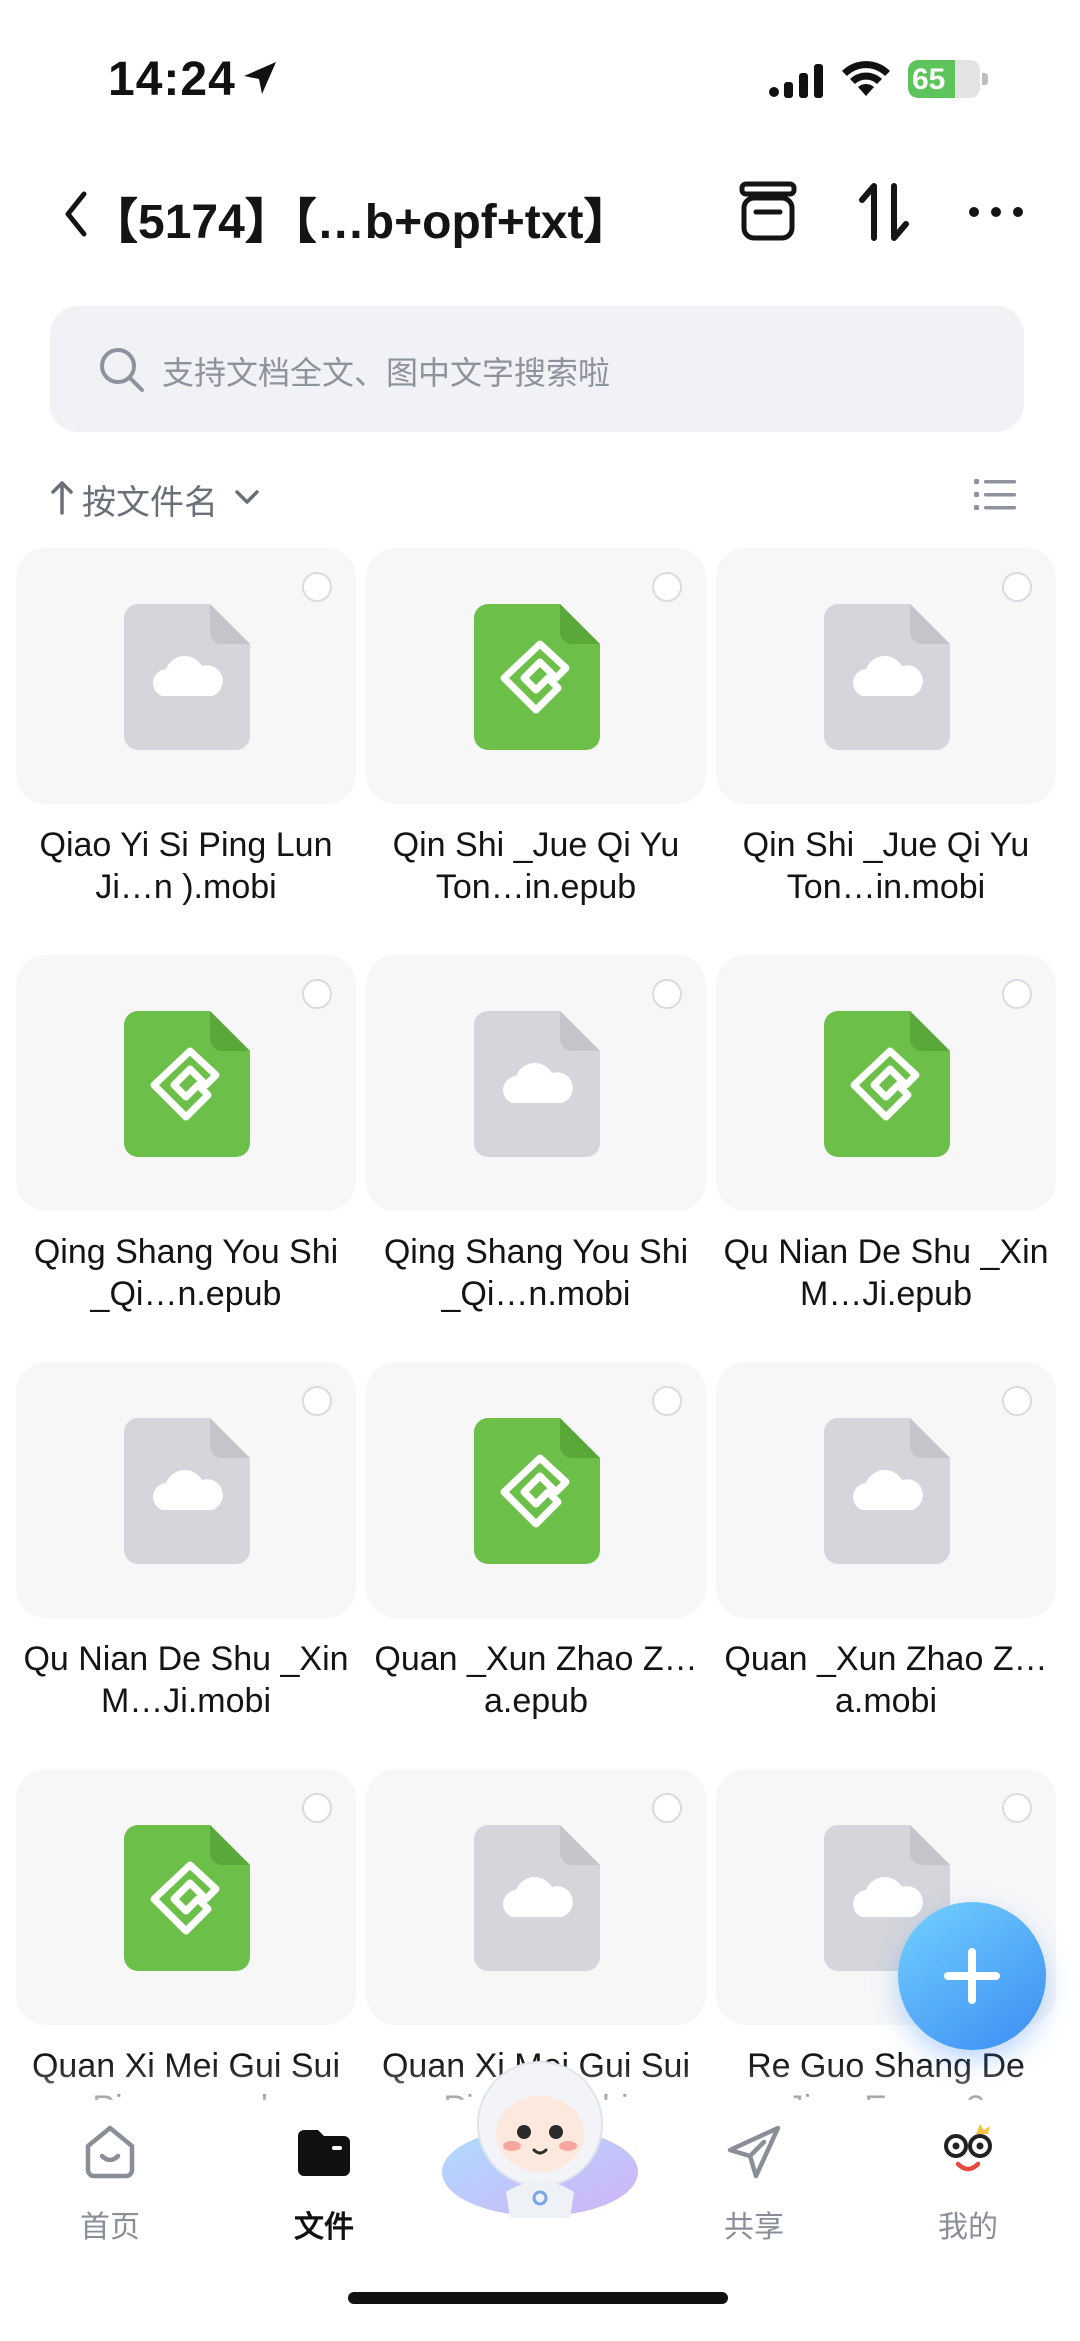 This screenshot has height=2341, width=1080. Describe the element at coordinates (110, 2190) in the screenshot. I see `tab-home: 首页` at that location.